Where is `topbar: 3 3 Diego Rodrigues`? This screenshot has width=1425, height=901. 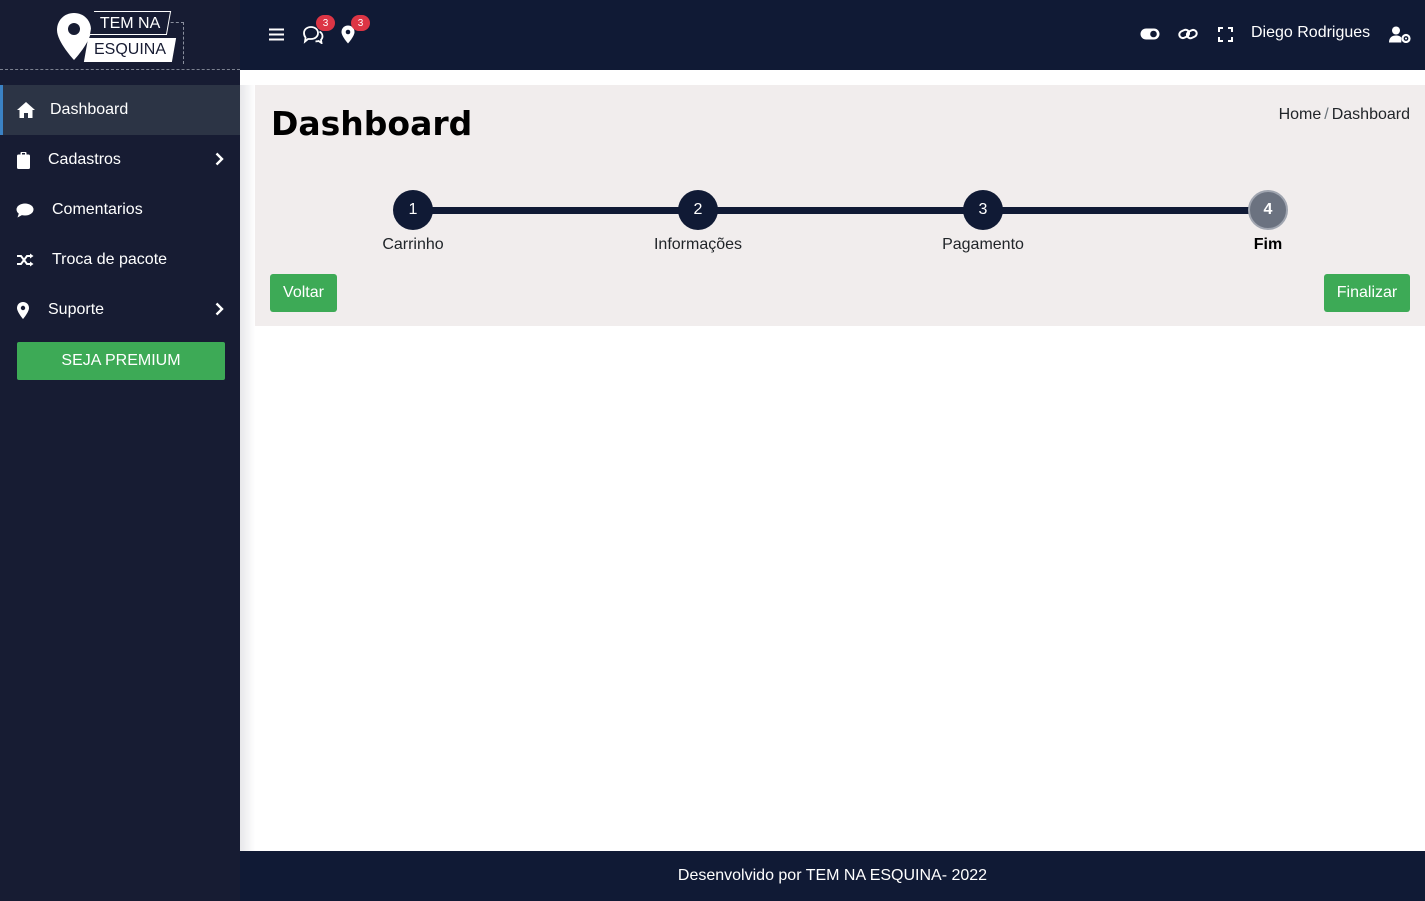
topbar: 3 3 Diego Rodrigues is located at coordinates (832, 35).